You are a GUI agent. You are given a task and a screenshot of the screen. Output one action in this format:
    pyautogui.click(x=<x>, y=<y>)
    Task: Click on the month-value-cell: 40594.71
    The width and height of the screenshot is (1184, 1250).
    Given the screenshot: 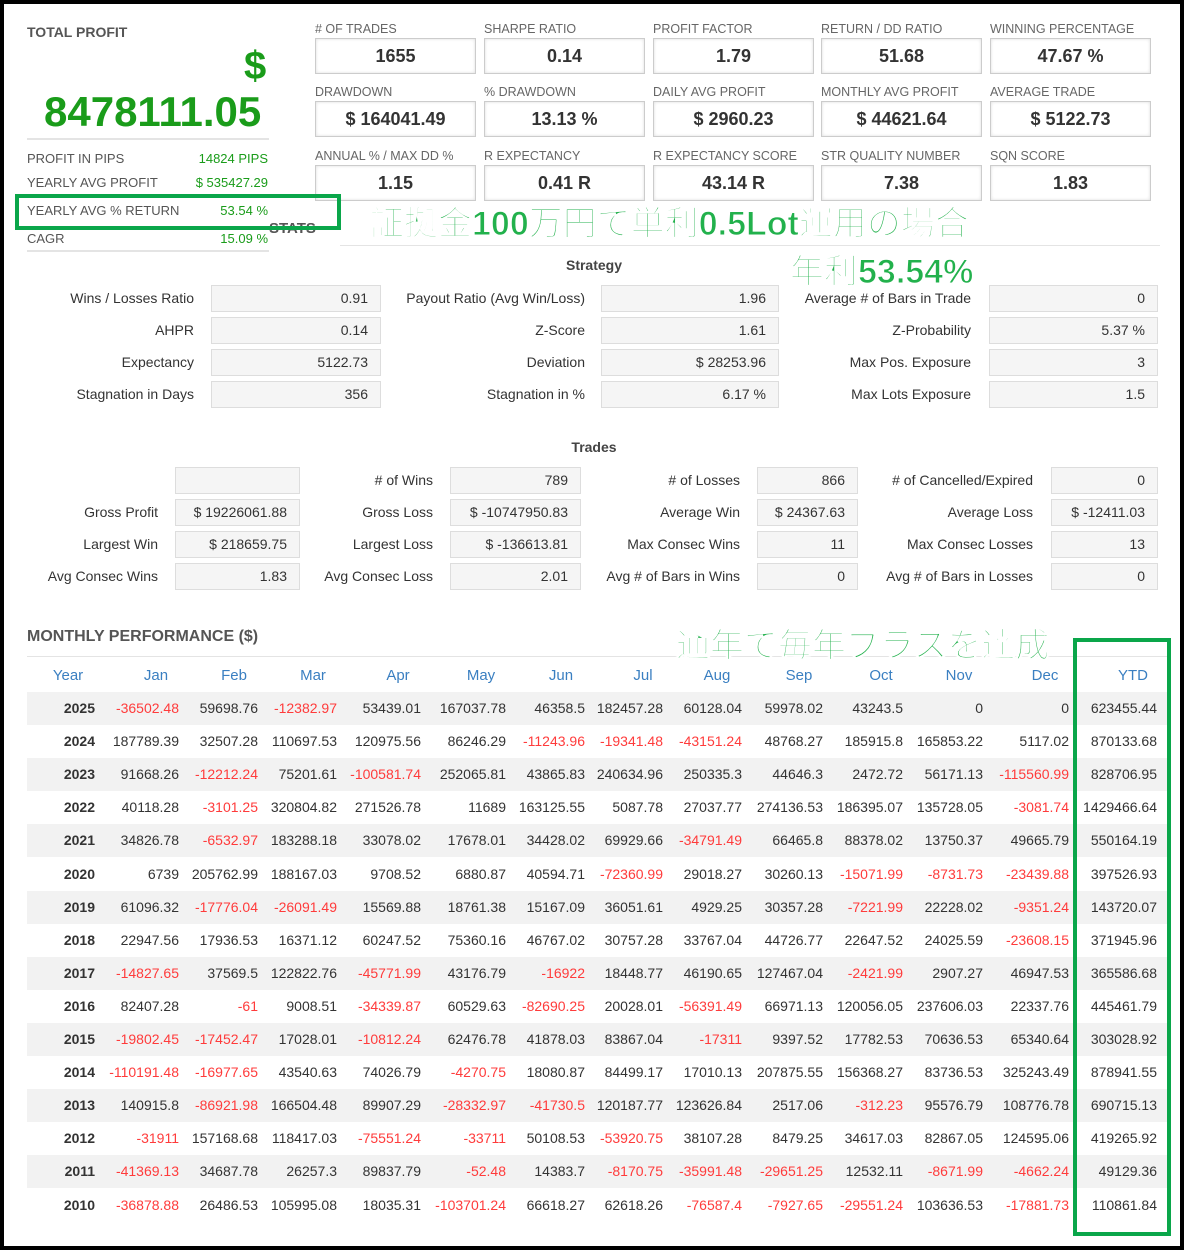 What is the action you would take?
    pyautogui.click(x=555, y=873)
    